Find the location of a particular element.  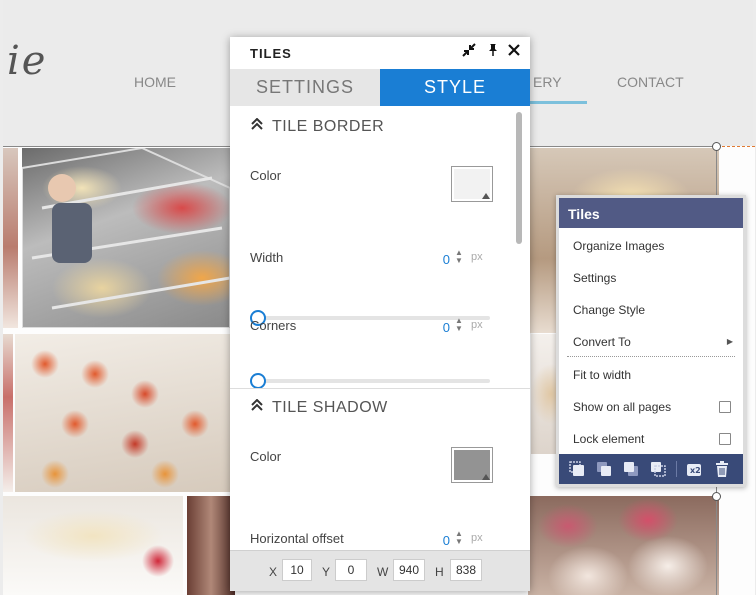

panel-header: TILES is located at coordinates (380, 53).